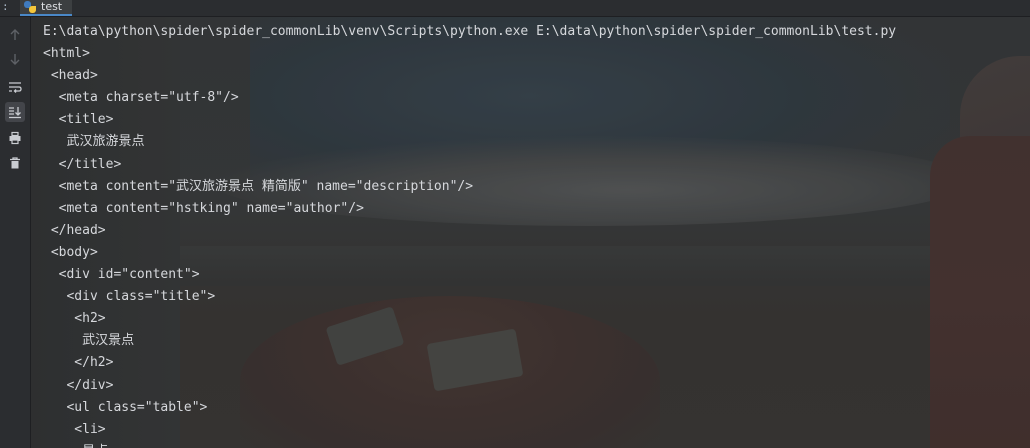 The image size is (1030, 448). Describe the element at coordinates (70, 252) in the screenshot. I see `console-line: <body>` at that location.